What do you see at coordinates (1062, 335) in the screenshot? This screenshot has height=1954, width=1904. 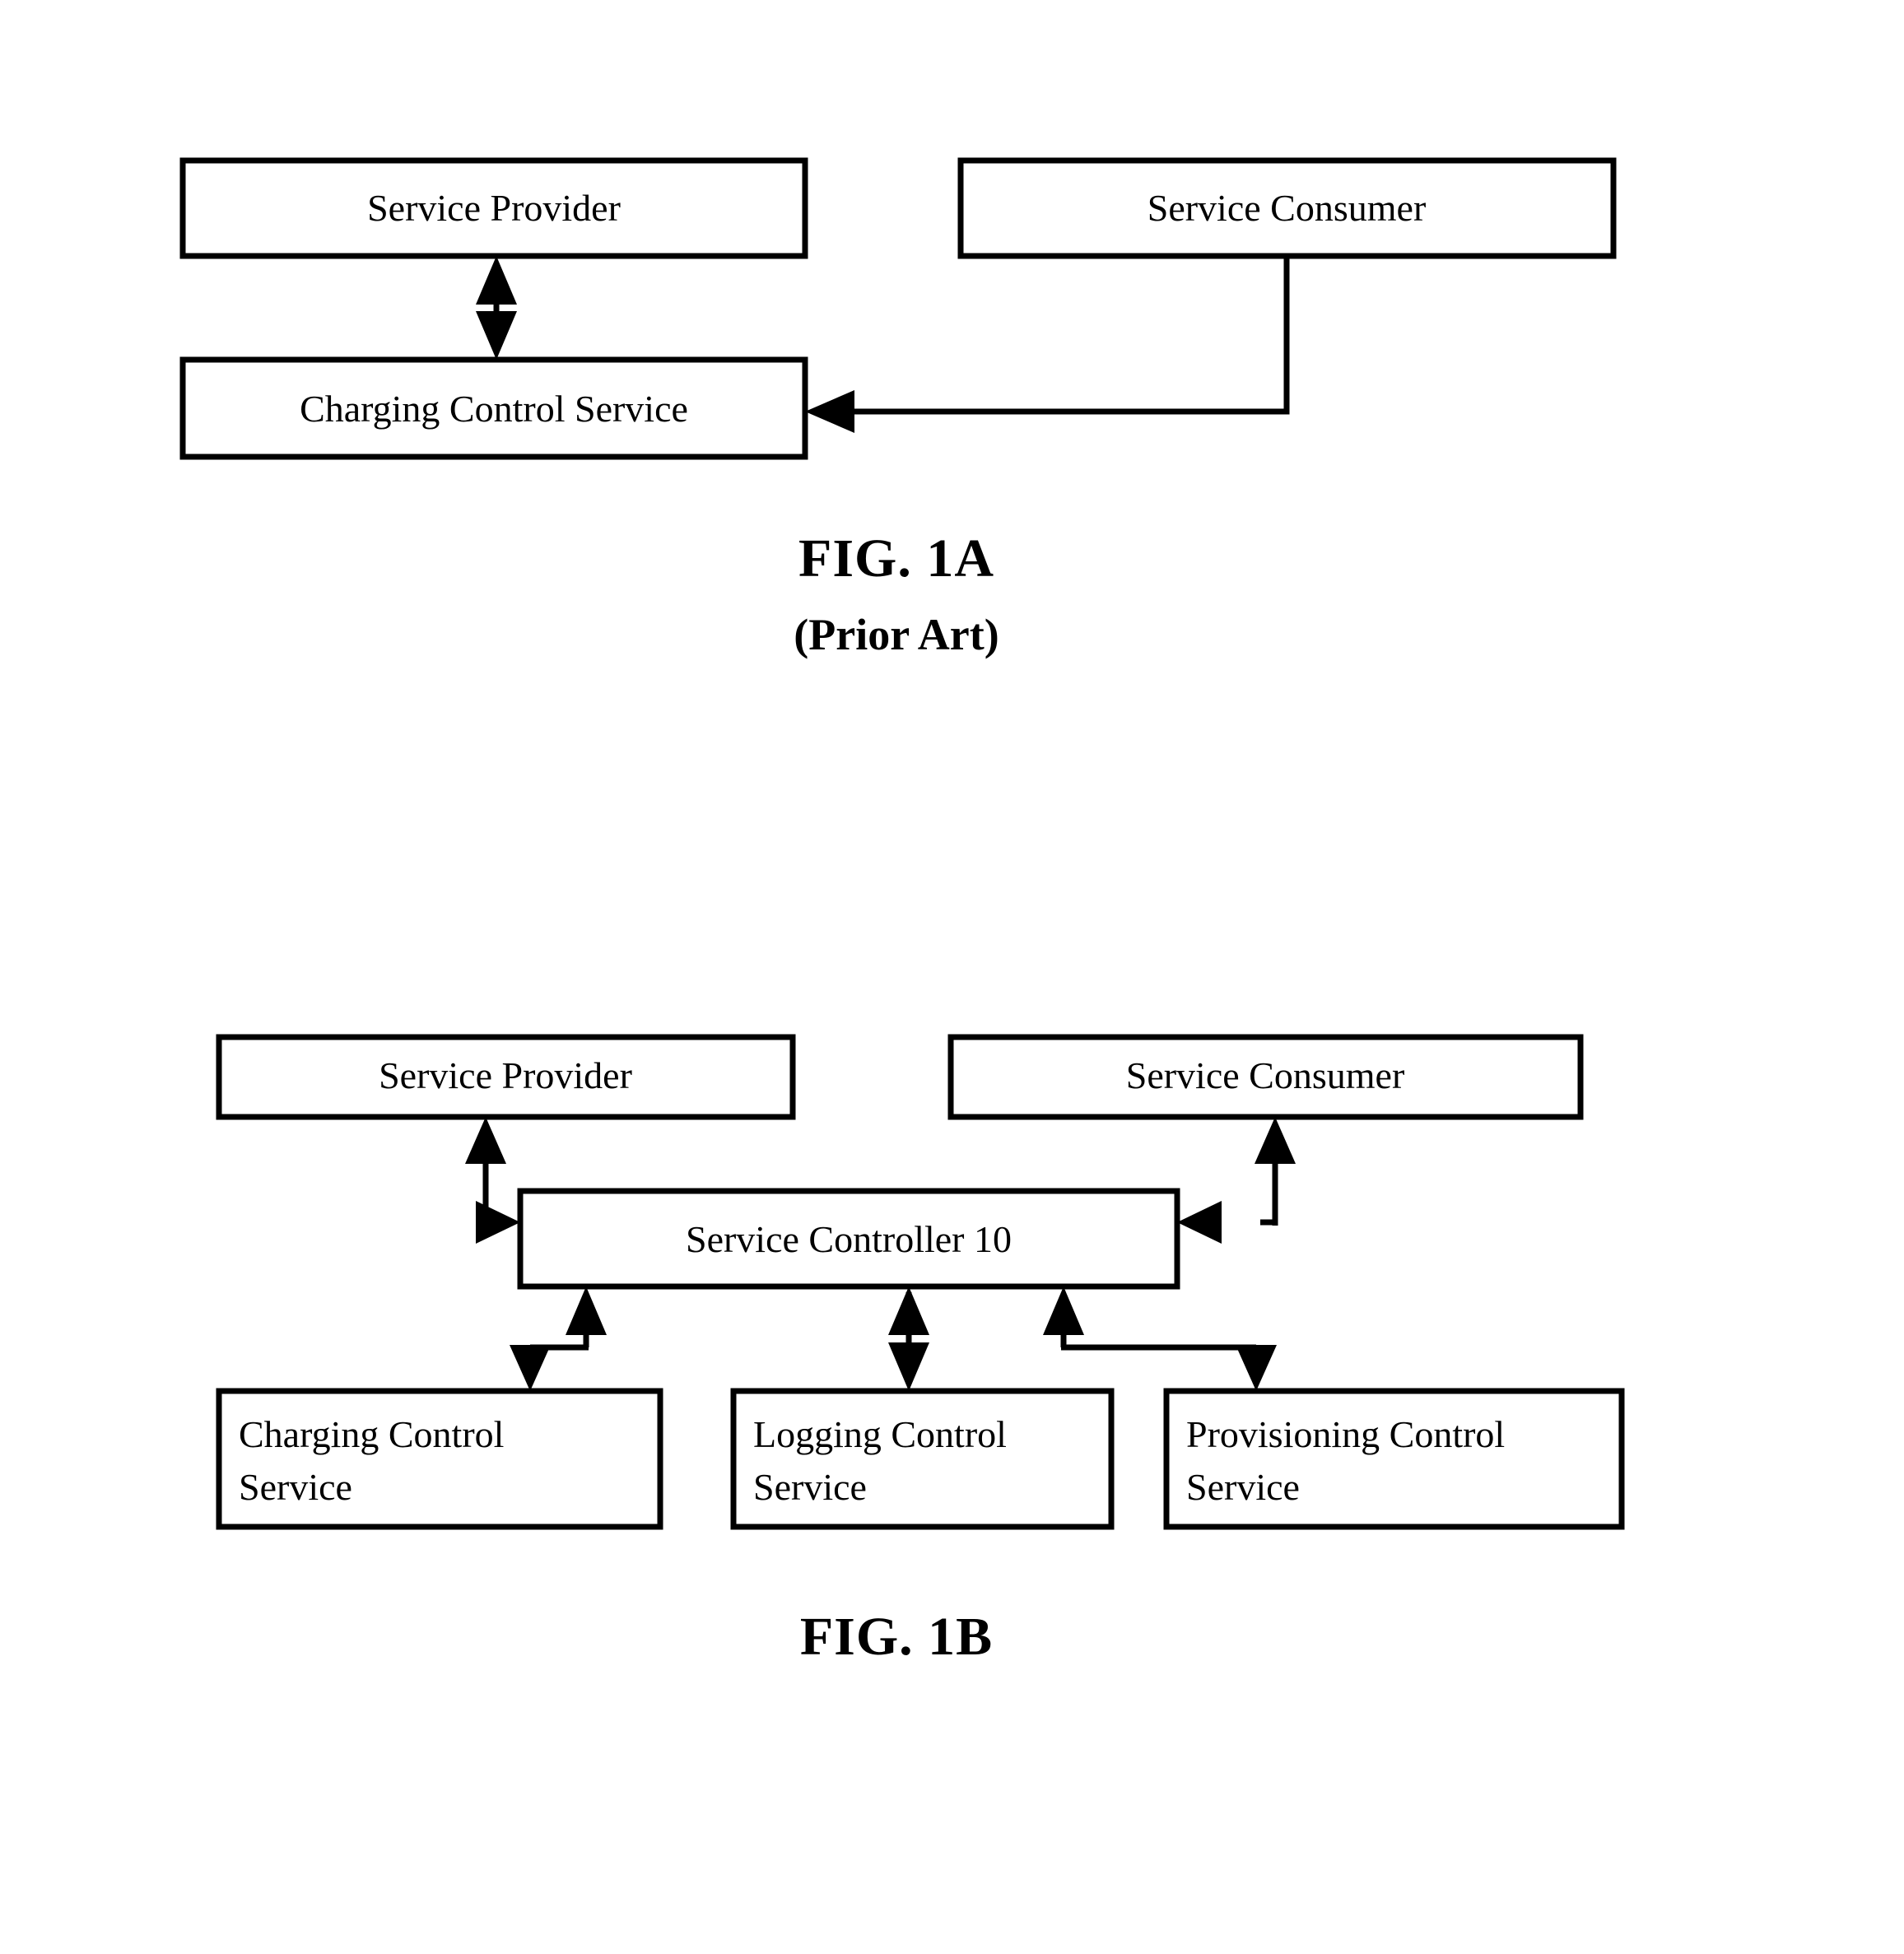 I see `connector-path` at bounding box center [1062, 335].